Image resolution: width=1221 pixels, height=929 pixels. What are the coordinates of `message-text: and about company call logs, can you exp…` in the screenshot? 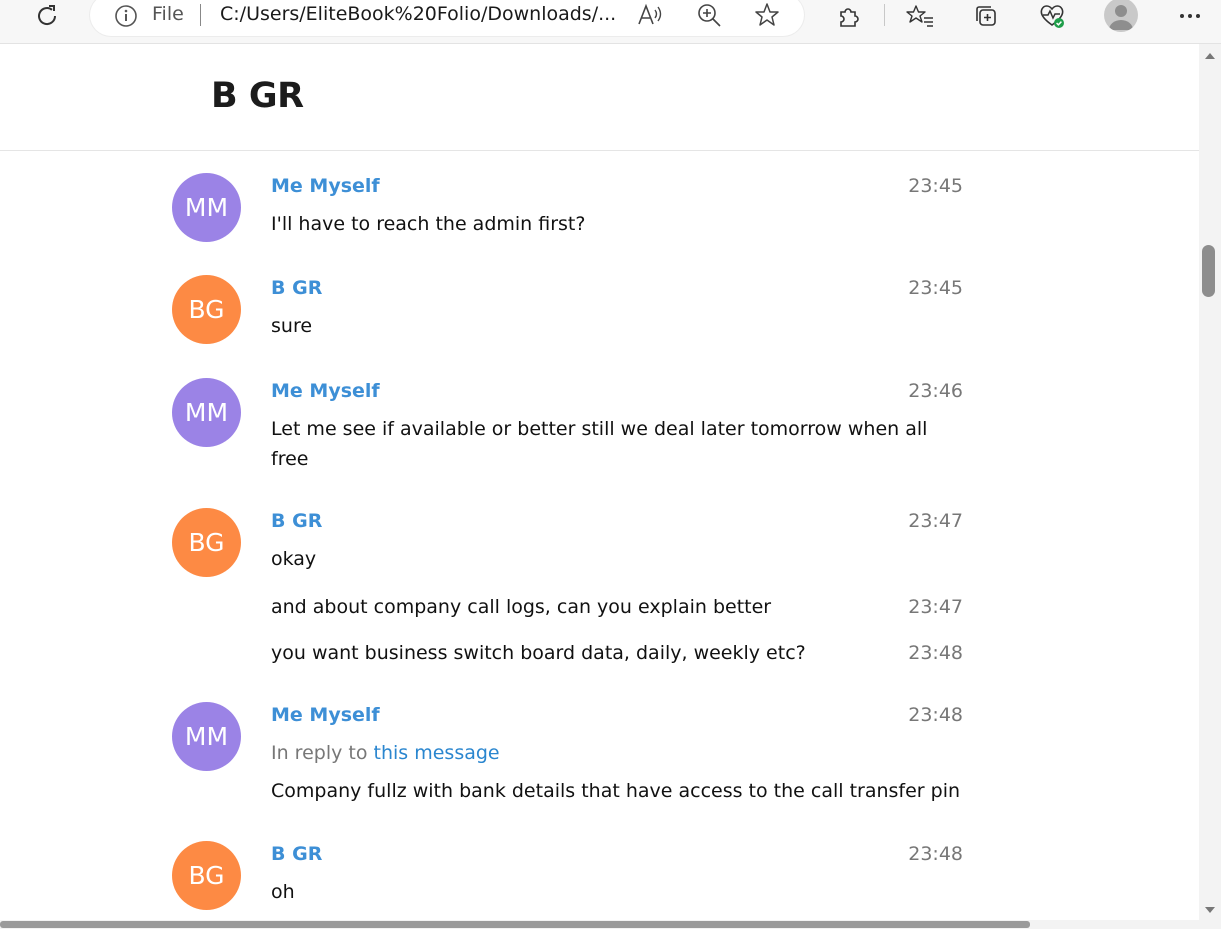 It's located at (521, 607).